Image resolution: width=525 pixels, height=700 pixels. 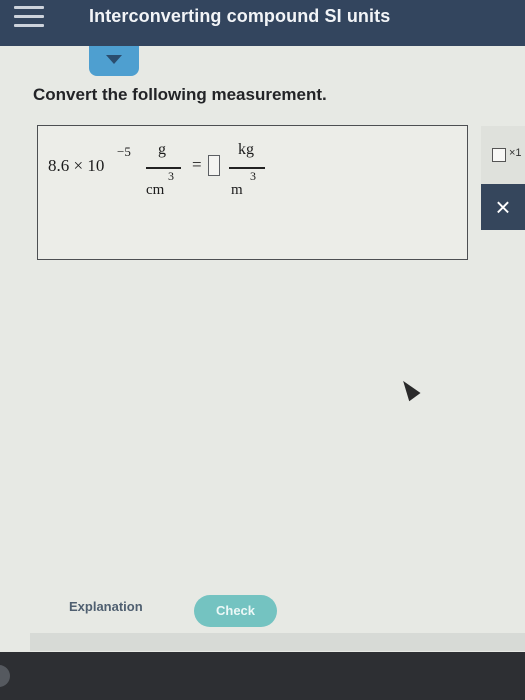 What do you see at coordinates (171, 176) in the screenshot?
I see `given-denominator-power: 3` at bounding box center [171, 176].